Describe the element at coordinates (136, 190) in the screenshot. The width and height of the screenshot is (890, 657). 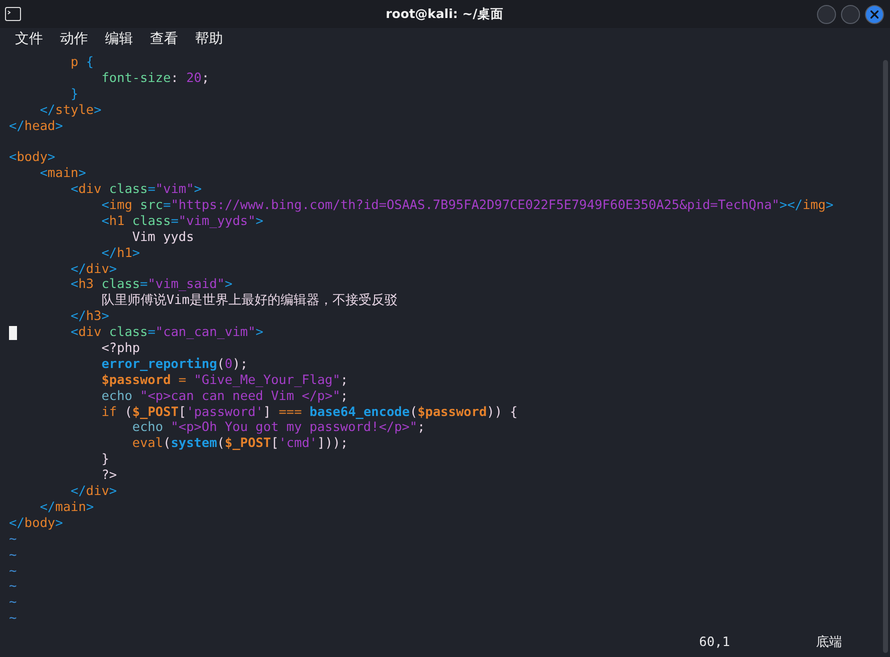
I see `code-line: <div class="vim">` at that location.